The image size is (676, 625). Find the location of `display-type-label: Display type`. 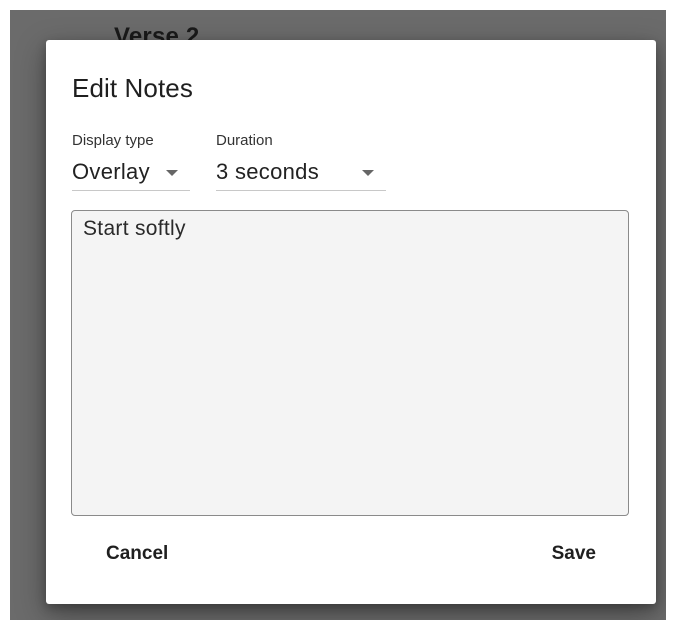

display-type-label: Display type is located at coordinates (113, 140).